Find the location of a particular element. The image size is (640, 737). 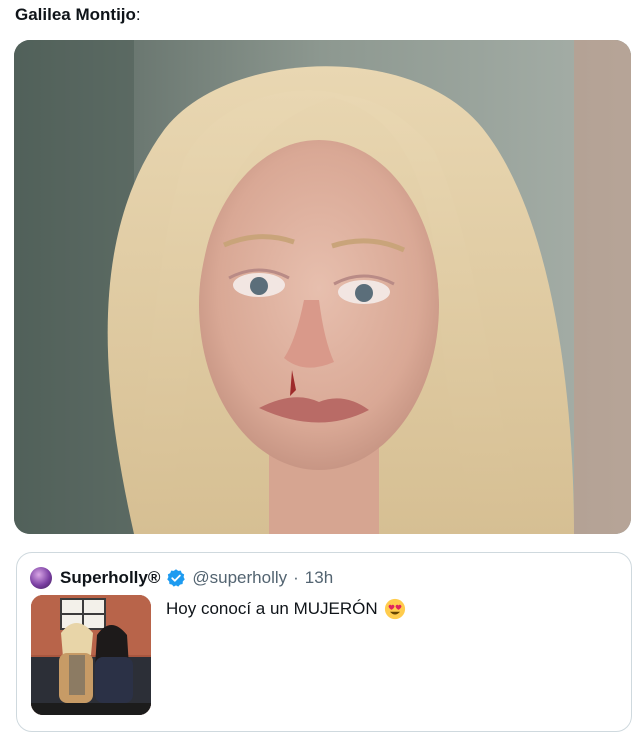

quoted-tweet-header: Superholly® @superholly · 13h is located at coordinates (181, 578).